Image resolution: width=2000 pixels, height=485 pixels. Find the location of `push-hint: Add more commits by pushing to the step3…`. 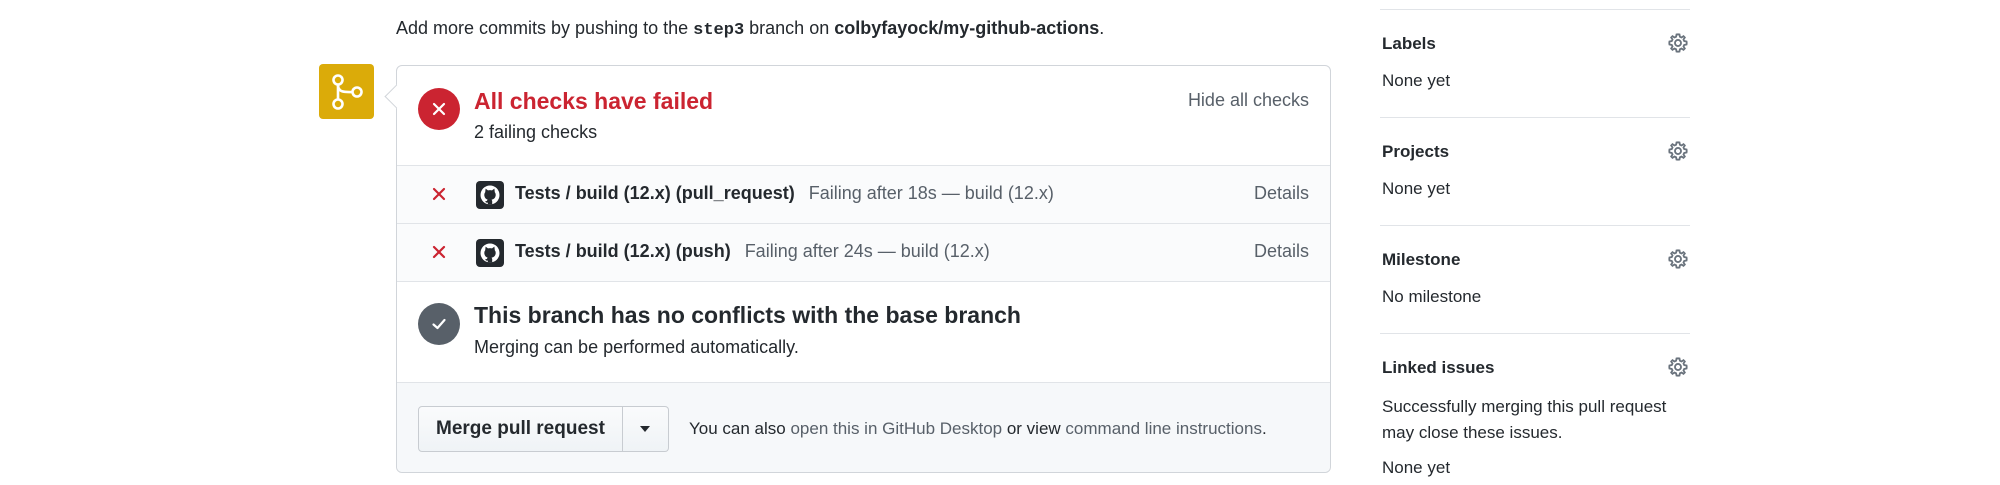

push-hint: Add more commits by pushing to the step3… is located at coordinates (750, 29).